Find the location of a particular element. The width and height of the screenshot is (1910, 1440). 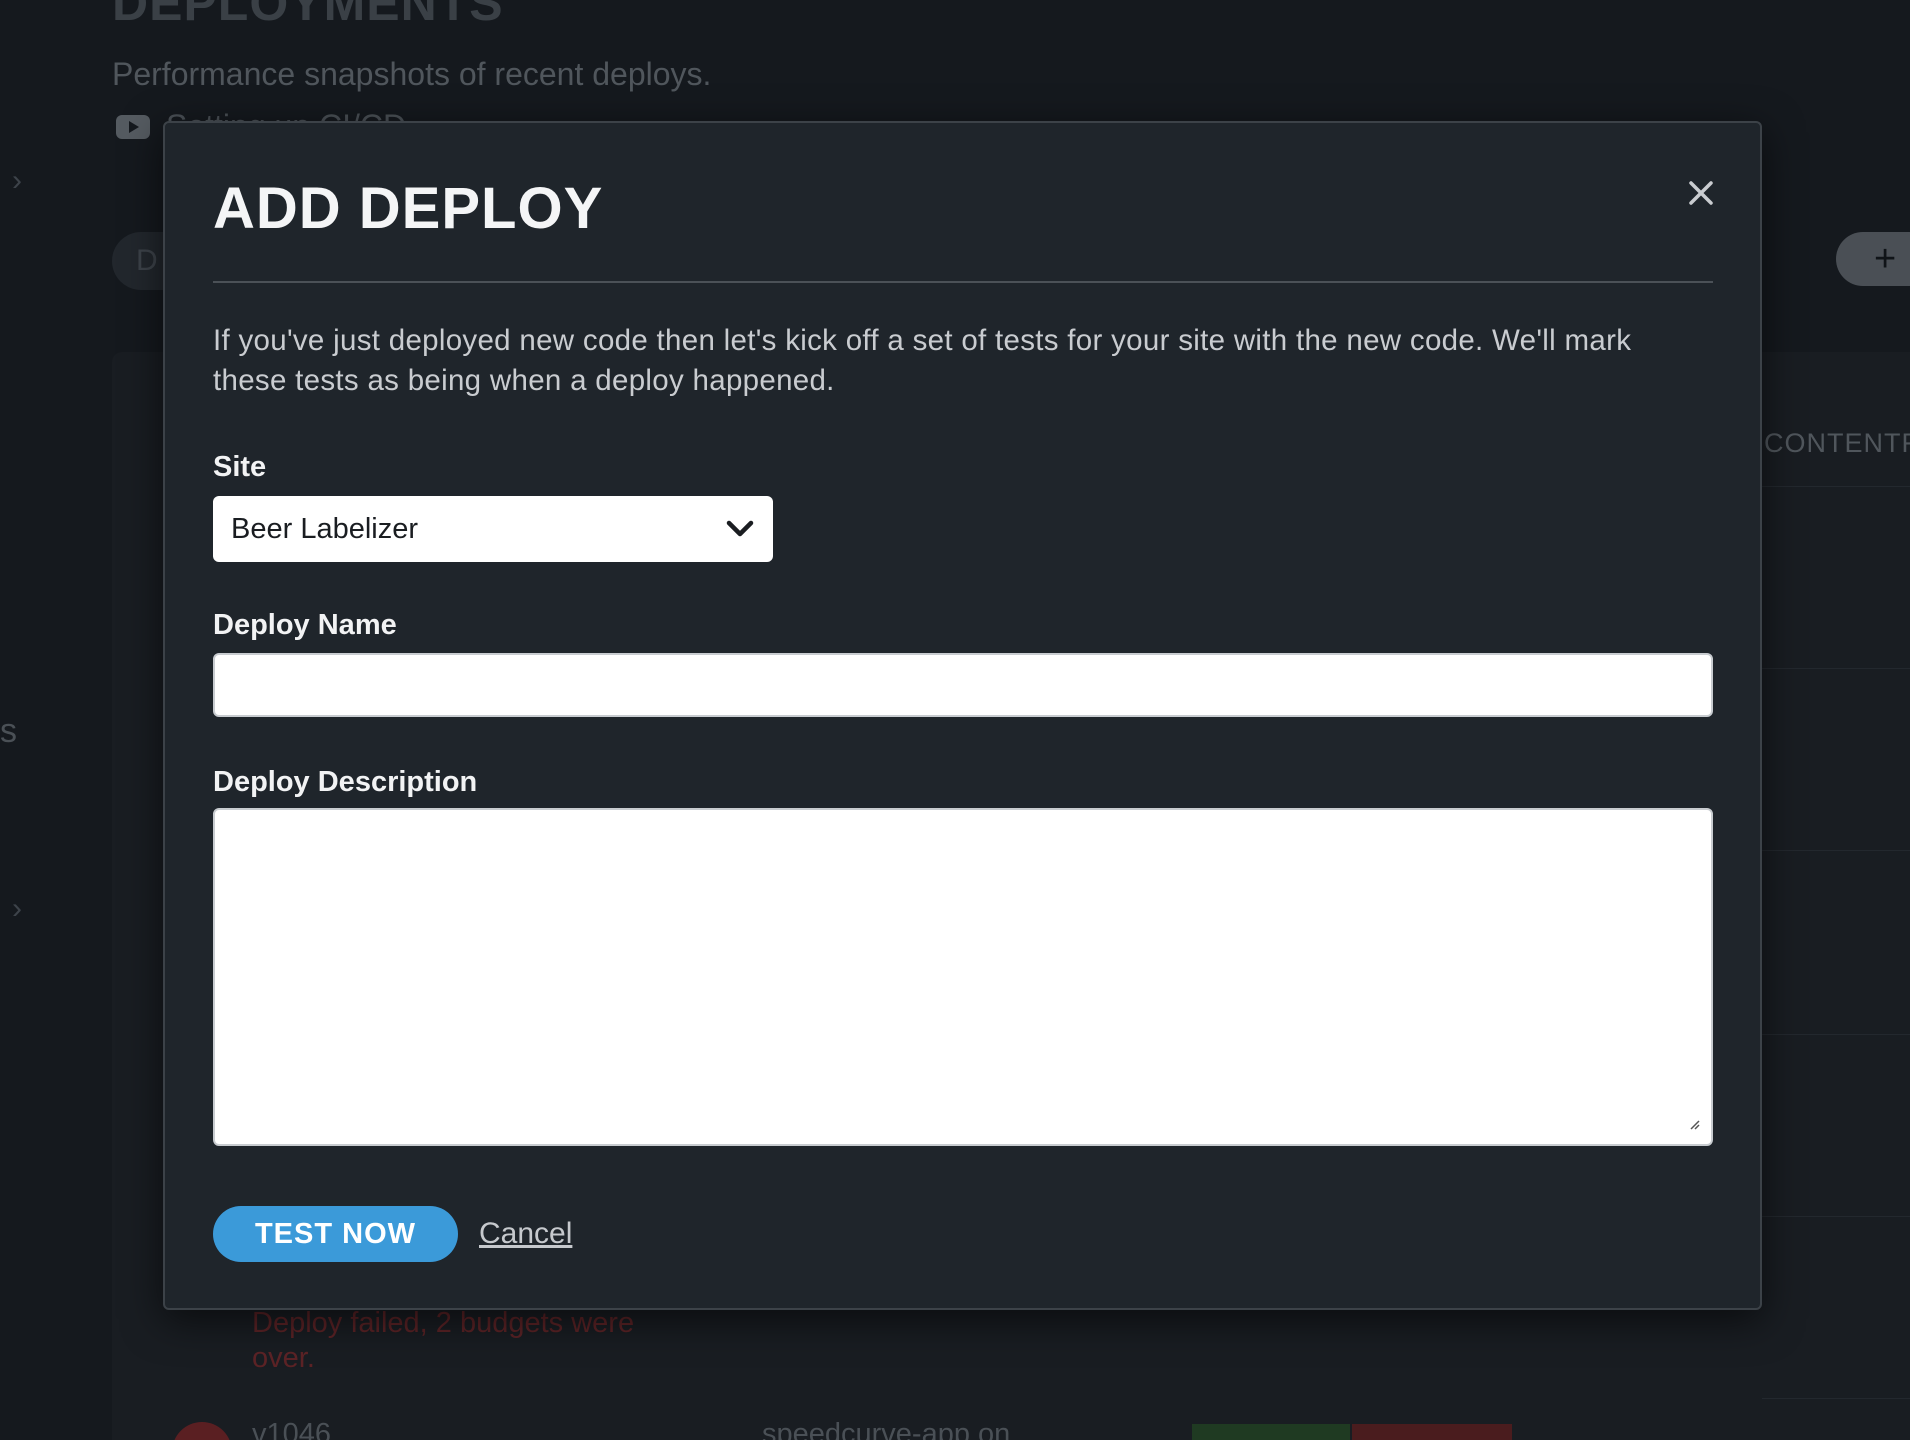

chevron-down-icon is located at coordinates (740, 528).